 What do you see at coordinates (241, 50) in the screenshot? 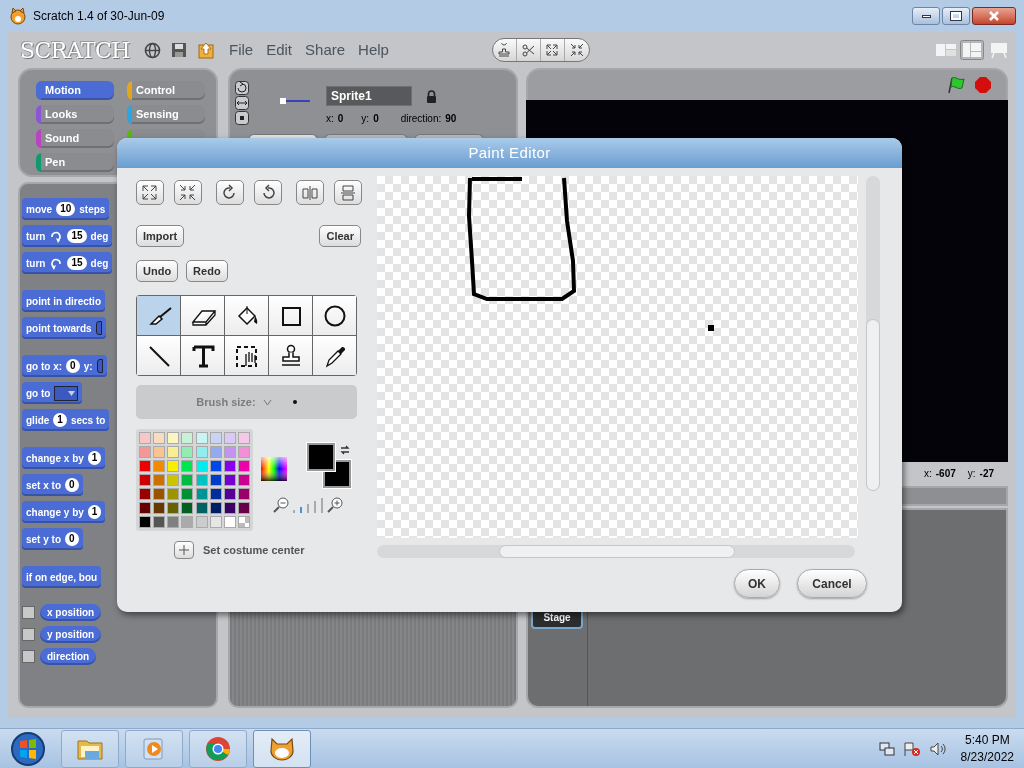
I see `menu-item: File` at bounding box center [241, 50].